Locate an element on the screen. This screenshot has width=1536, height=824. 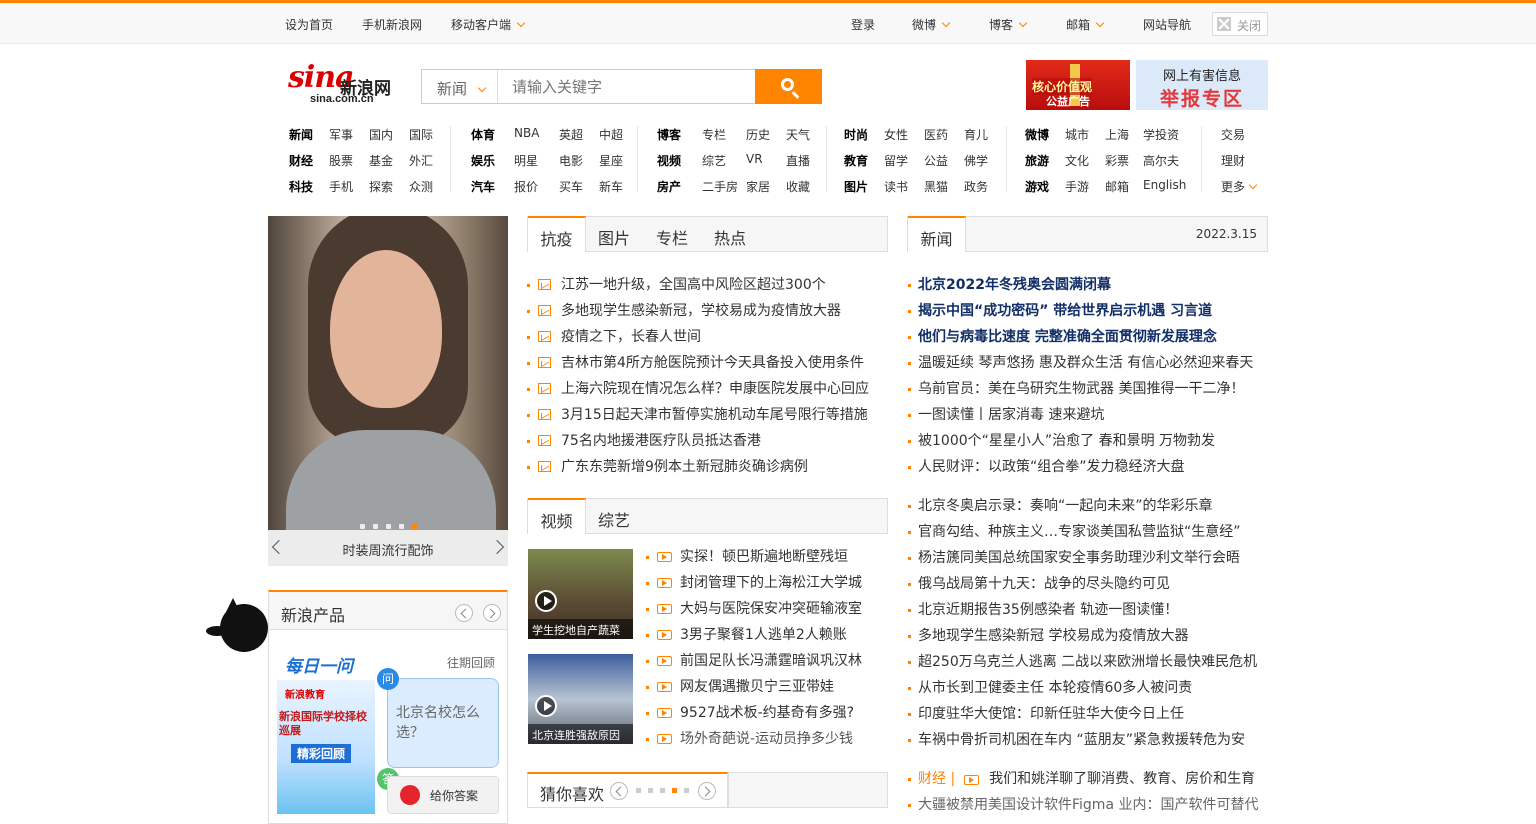
finance-news-link: 我们和姚洋聊了聊消费、教育、房价和生育 is located at coordinates (1122, 779).